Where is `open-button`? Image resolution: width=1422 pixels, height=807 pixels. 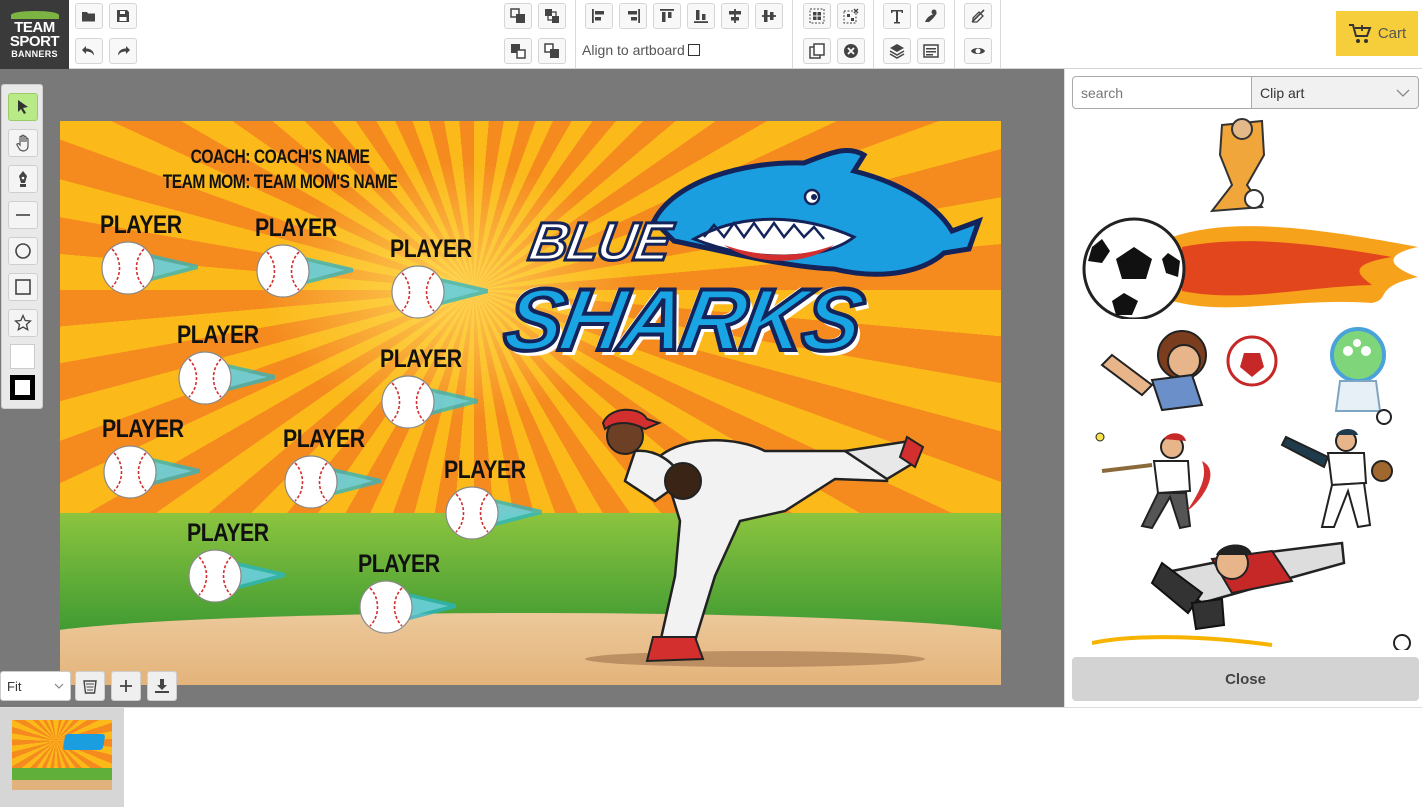 open-button is located at coordinates (89, 16).